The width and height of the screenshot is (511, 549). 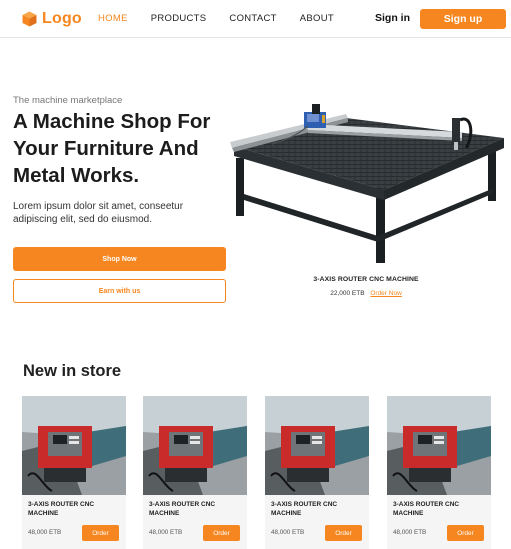 I want to click on sign-up-button: Sign up, so click(x=463, y=19).